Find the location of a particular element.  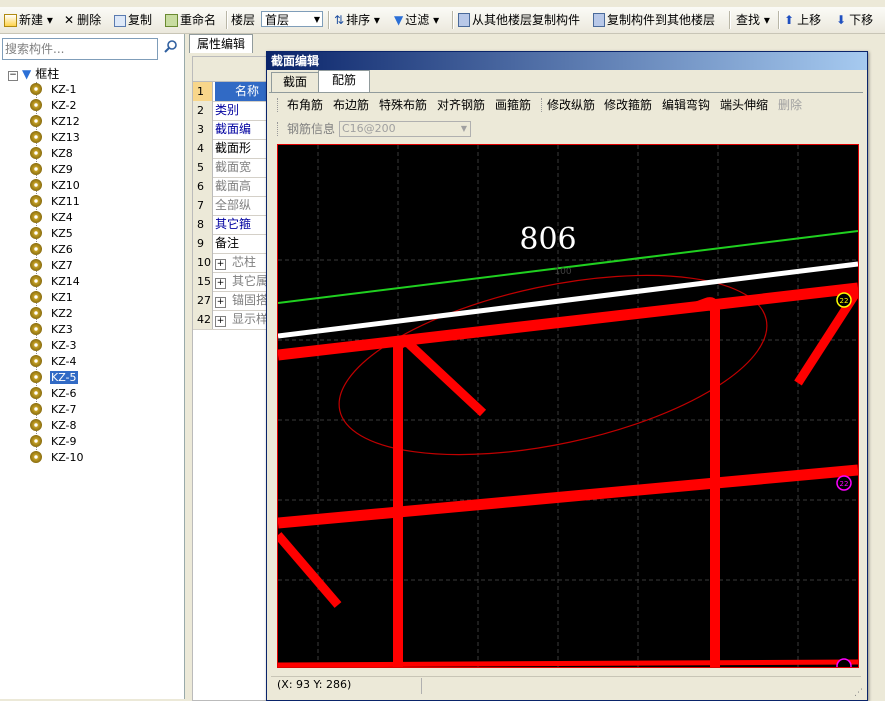

tab-rebar: 配筋 is located at coordinates (344, 81).